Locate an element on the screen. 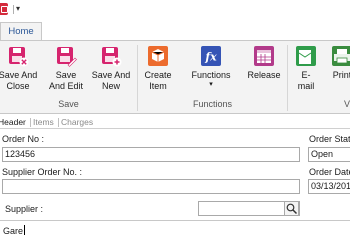  tab-charges: Charges is located at coordinates (77, 122).